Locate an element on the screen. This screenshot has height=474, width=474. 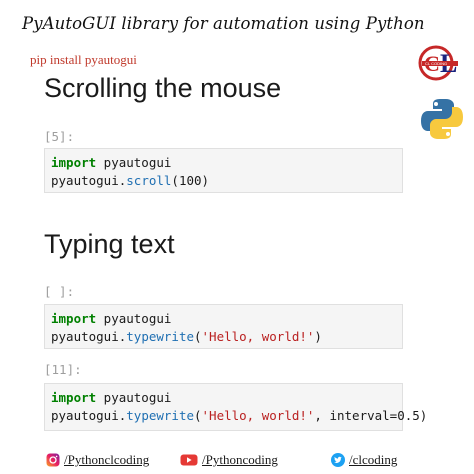
instagram-handle: /Pythonclcoding is located at coordinates (106, 460).